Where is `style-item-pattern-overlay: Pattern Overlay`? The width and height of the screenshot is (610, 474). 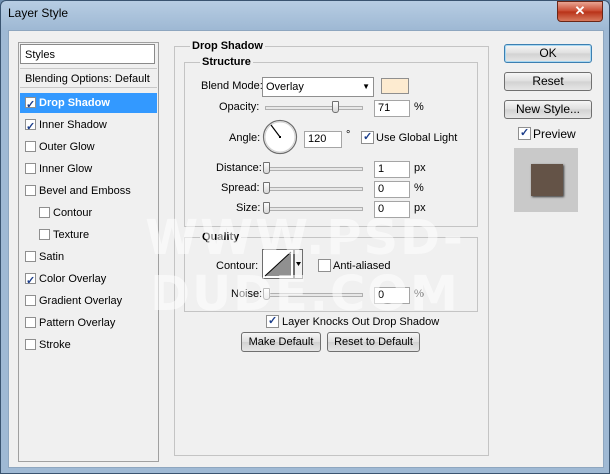
style-item-pattern-overlay: Pattern Overlay is located at coordinates (88, 323).